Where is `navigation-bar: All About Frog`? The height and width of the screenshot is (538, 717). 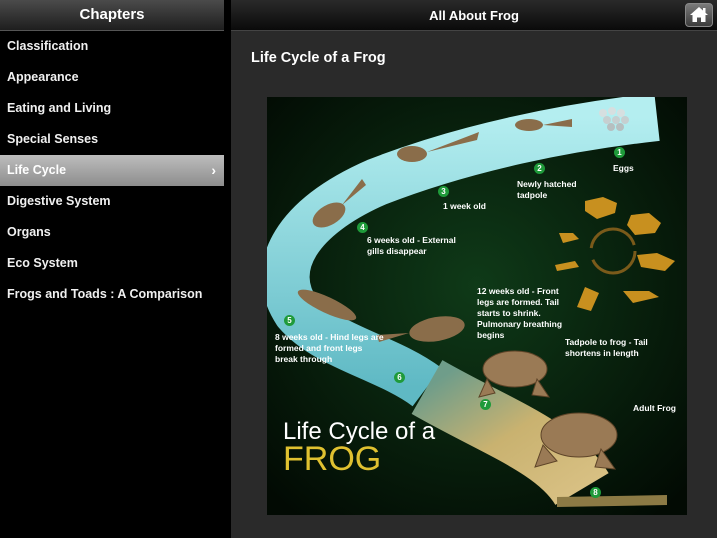 navigation-bar: All About Frog is located at coordinates (474, 15).